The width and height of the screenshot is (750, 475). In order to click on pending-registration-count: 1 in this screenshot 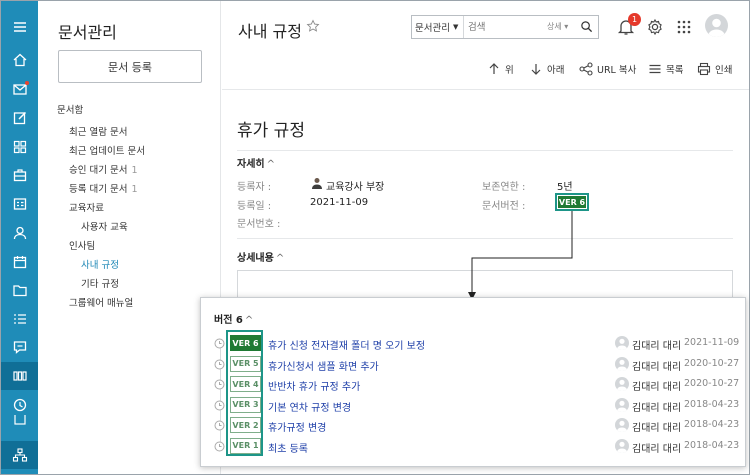, I will do `click(134, 189)`.